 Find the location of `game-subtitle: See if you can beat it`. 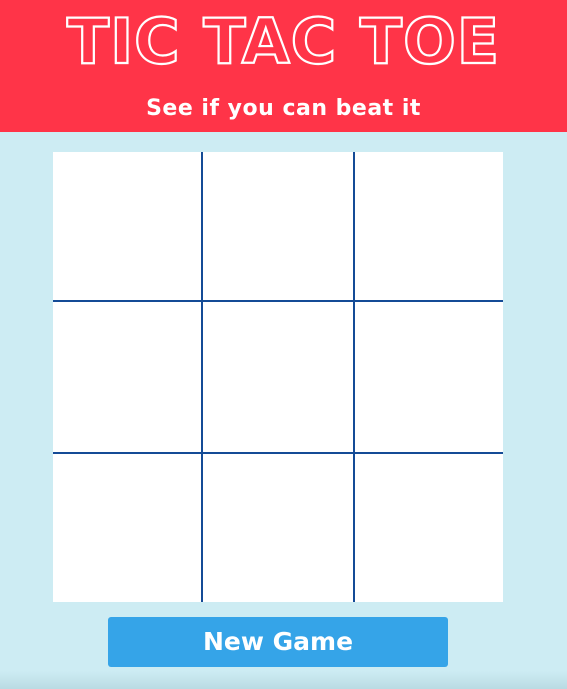

game-subtitle: See if you can beat it is located at coordinates (283, 108).